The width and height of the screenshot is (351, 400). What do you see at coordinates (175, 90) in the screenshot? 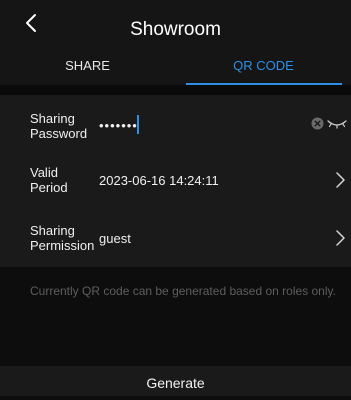
I see `section-divider` at bounding box center [175, 90].